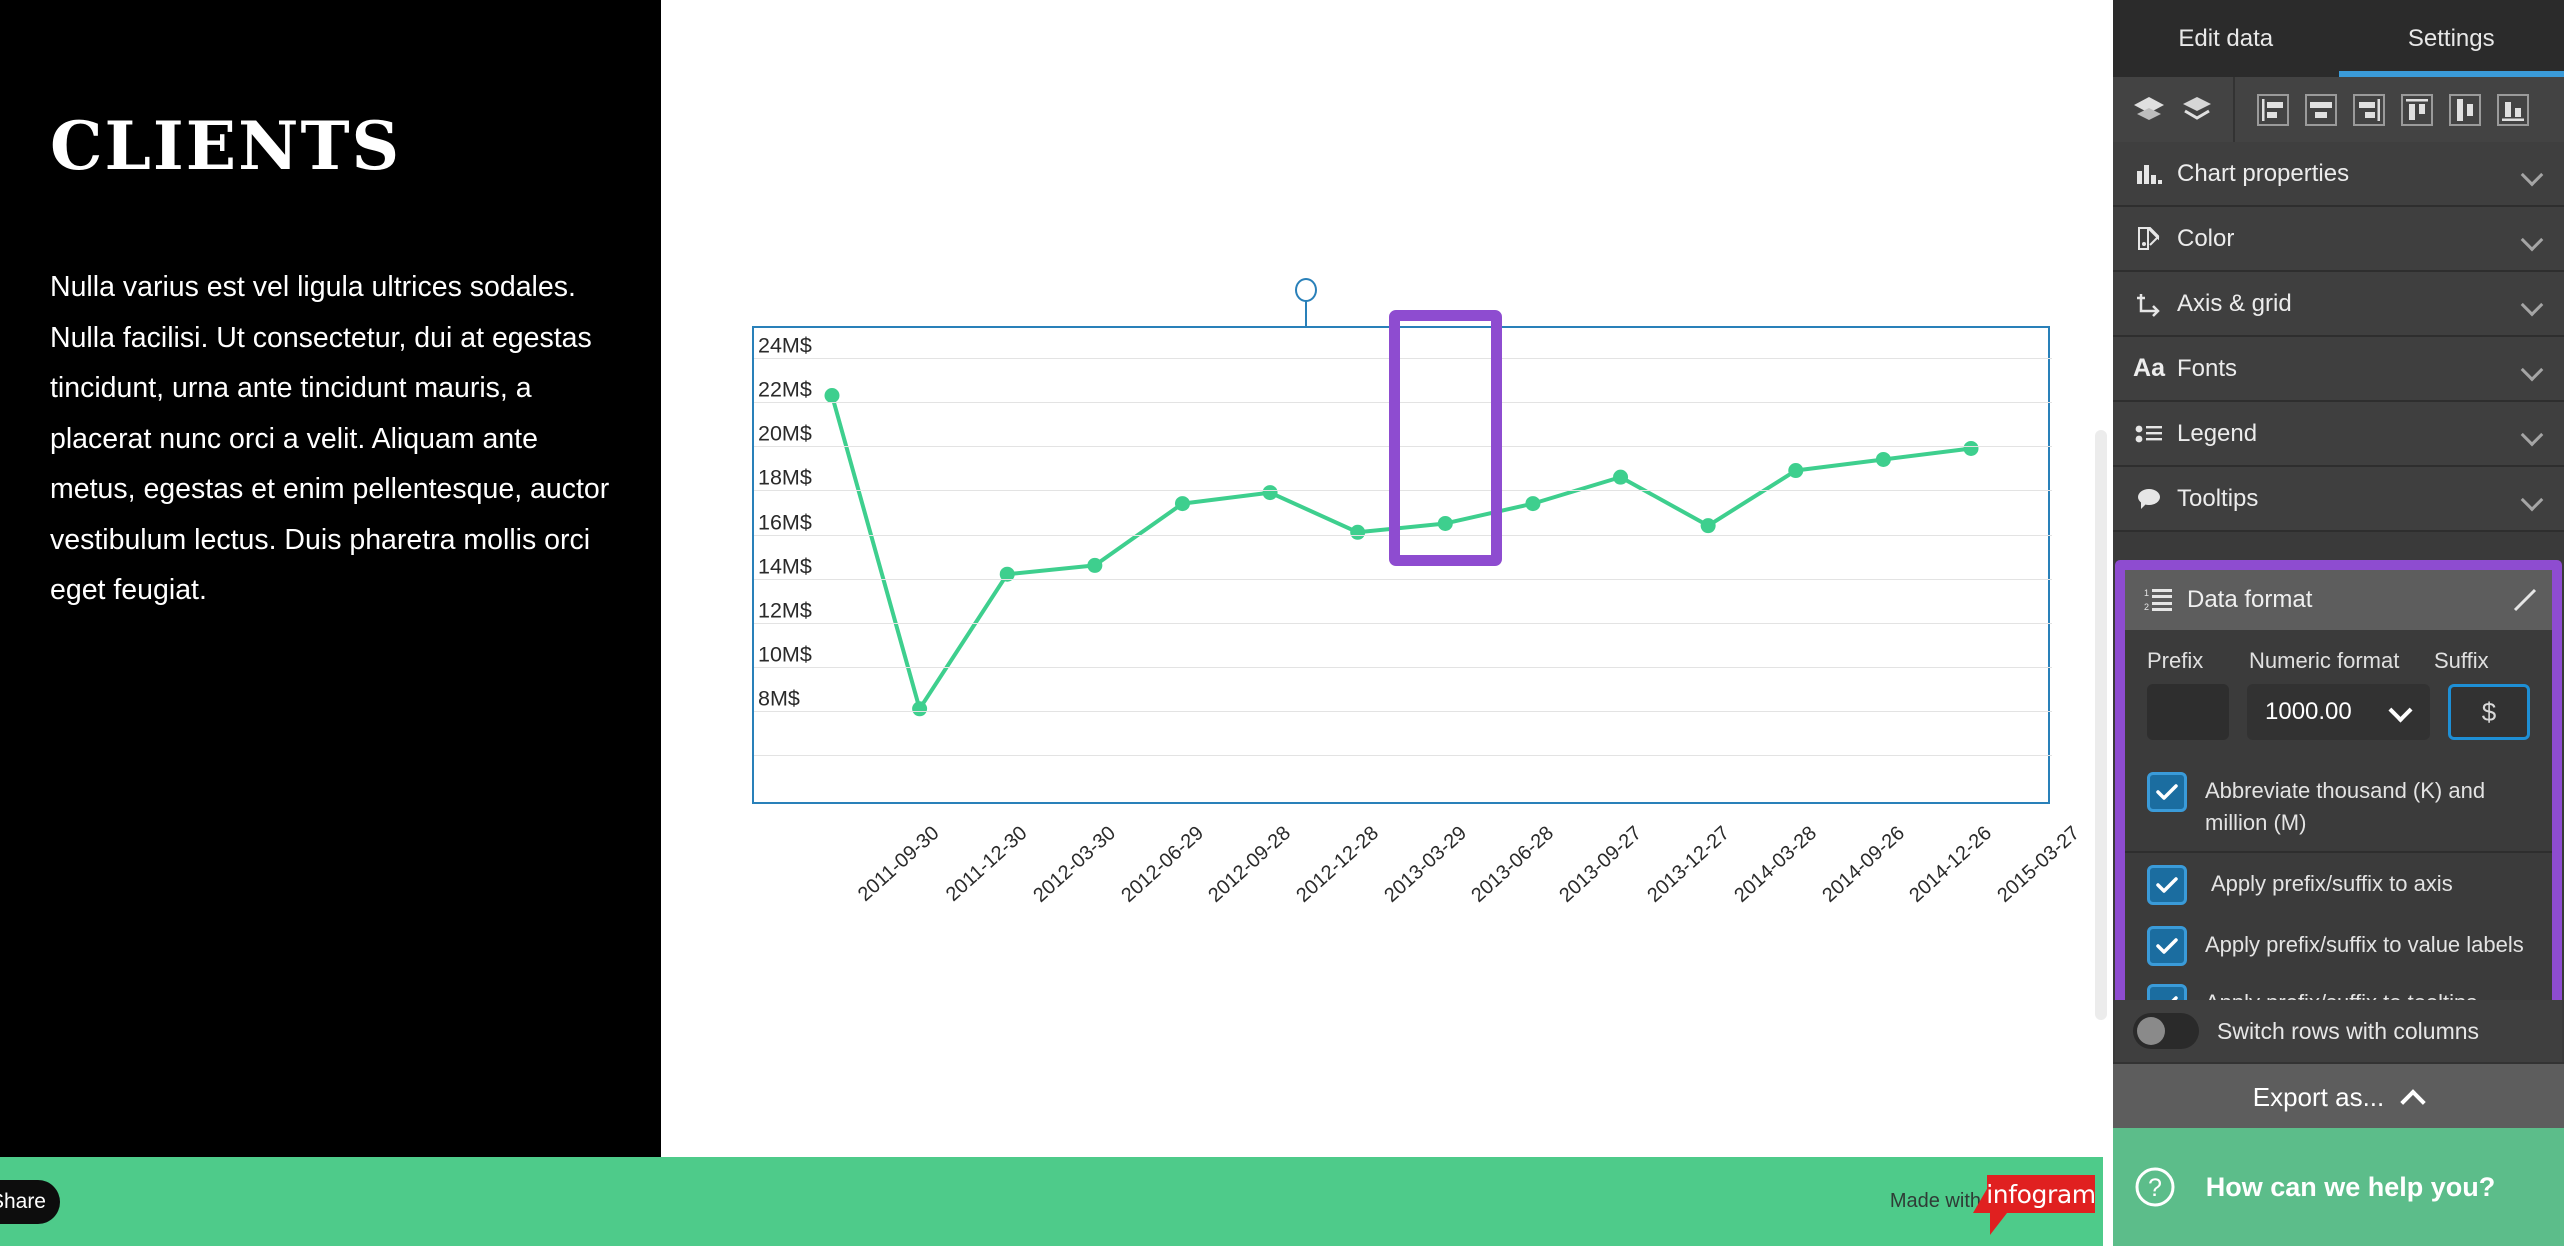  Describe the element at coordinates (2188, 712) in the screenshot. I see `prefix-input` at that location.